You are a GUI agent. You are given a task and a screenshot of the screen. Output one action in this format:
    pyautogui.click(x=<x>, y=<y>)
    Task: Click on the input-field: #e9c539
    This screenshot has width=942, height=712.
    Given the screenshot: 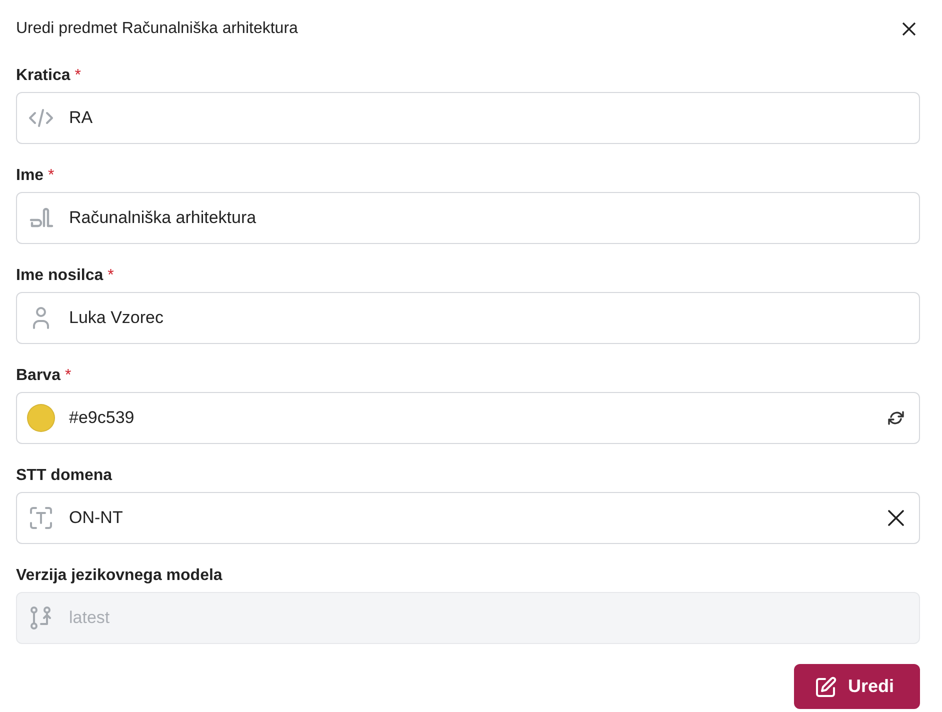 What is the action you would take?
    pyautogui.click(x=468, y=418)
    